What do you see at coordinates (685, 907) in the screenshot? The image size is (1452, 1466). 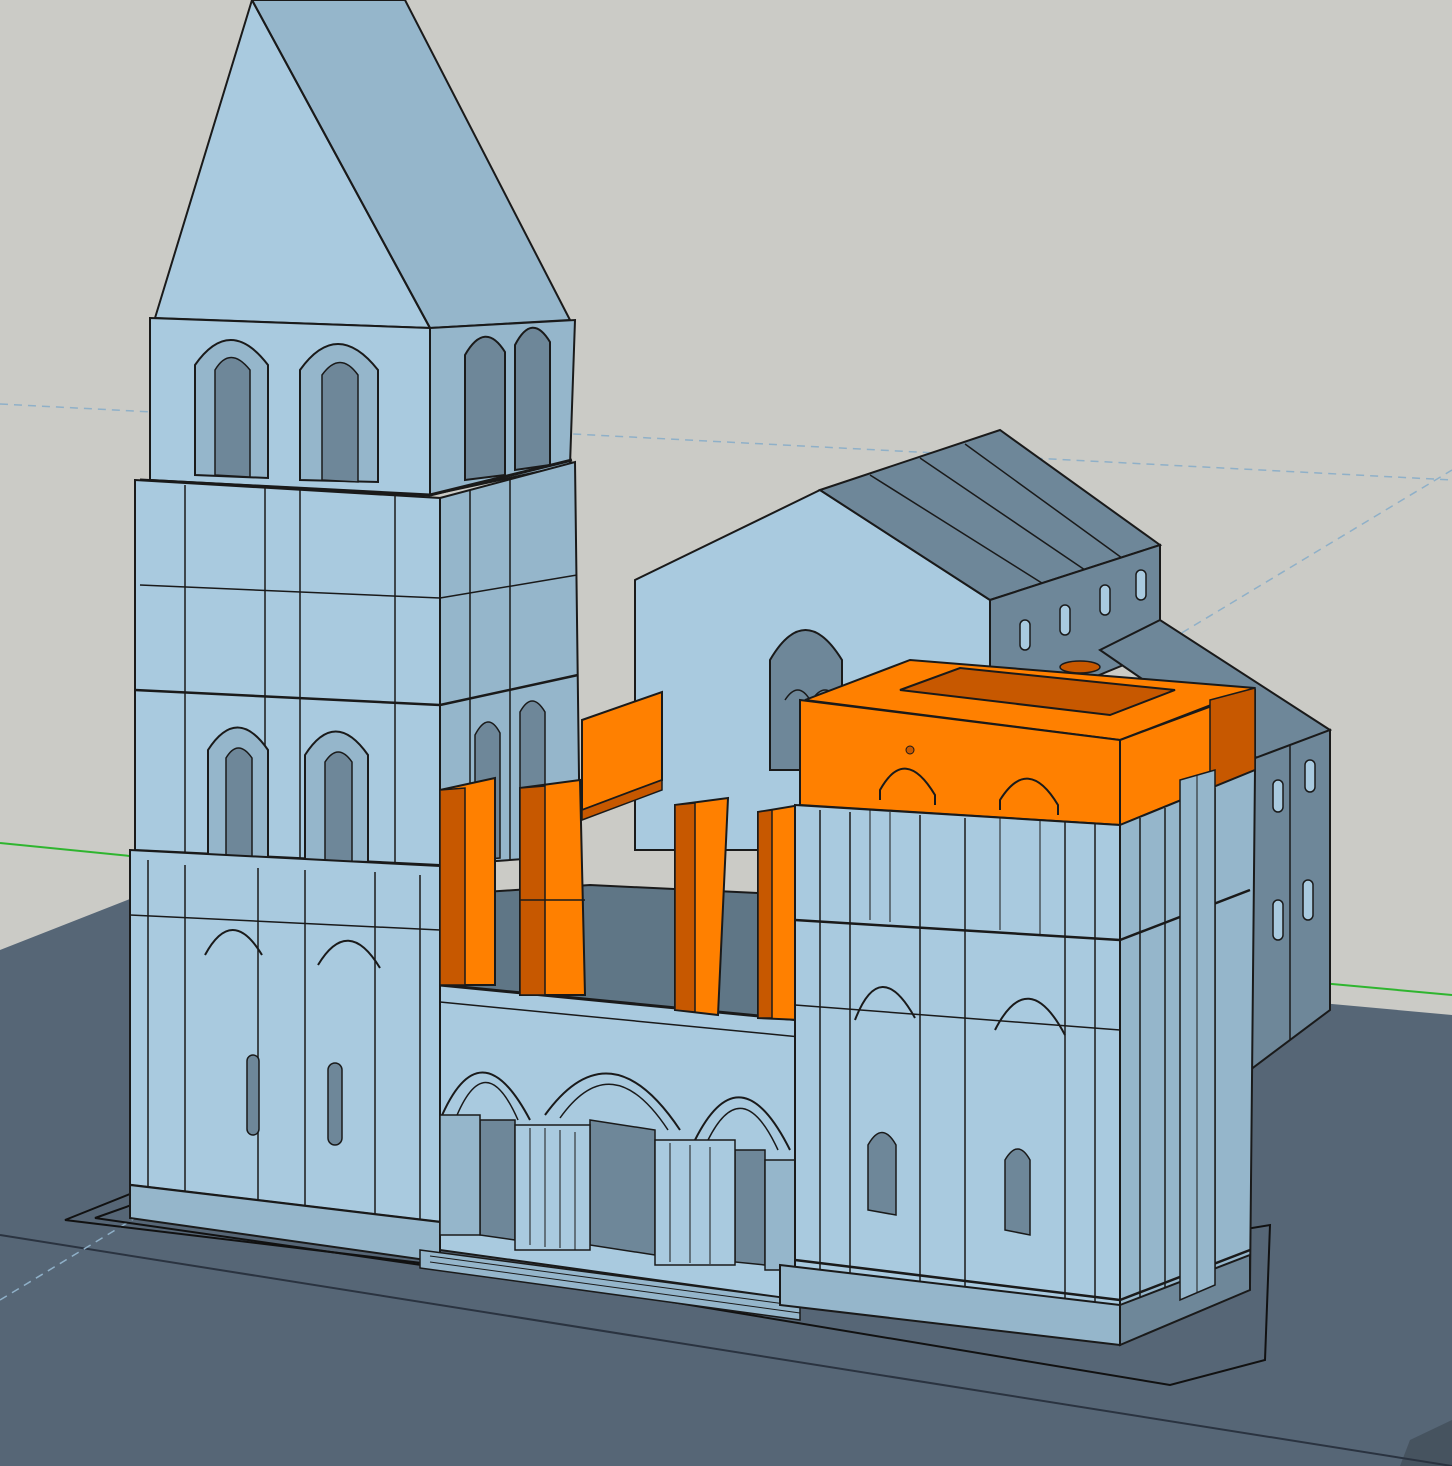 I see `selected-pillar-3-shade` at bounding box center [685, 907].